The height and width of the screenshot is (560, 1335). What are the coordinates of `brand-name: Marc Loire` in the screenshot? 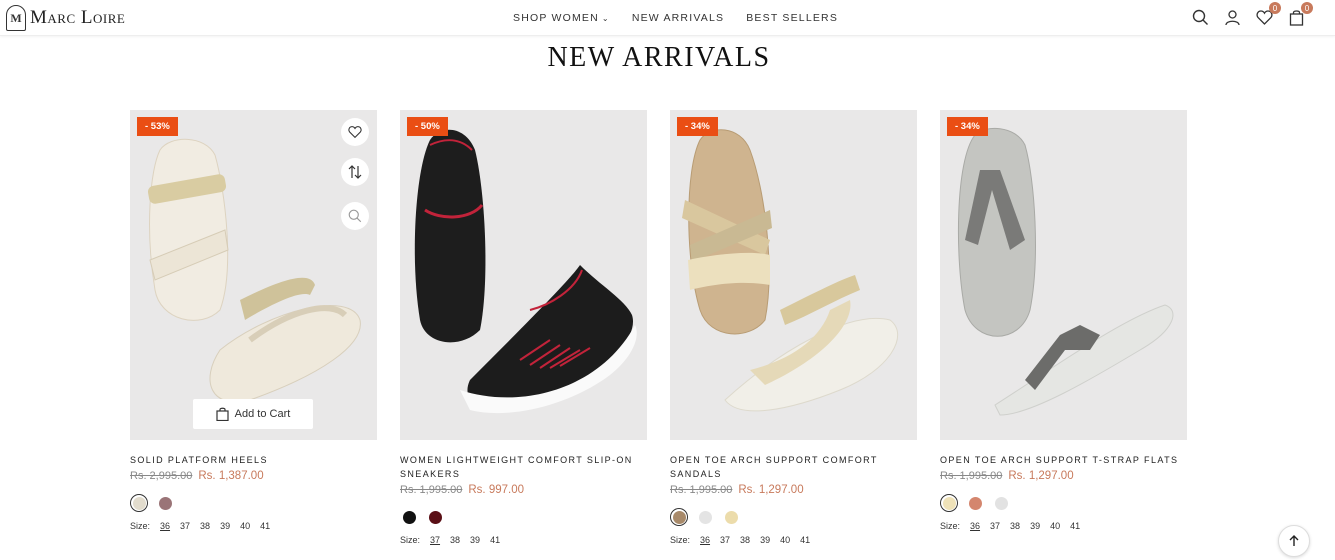 It's located at (78, 17).